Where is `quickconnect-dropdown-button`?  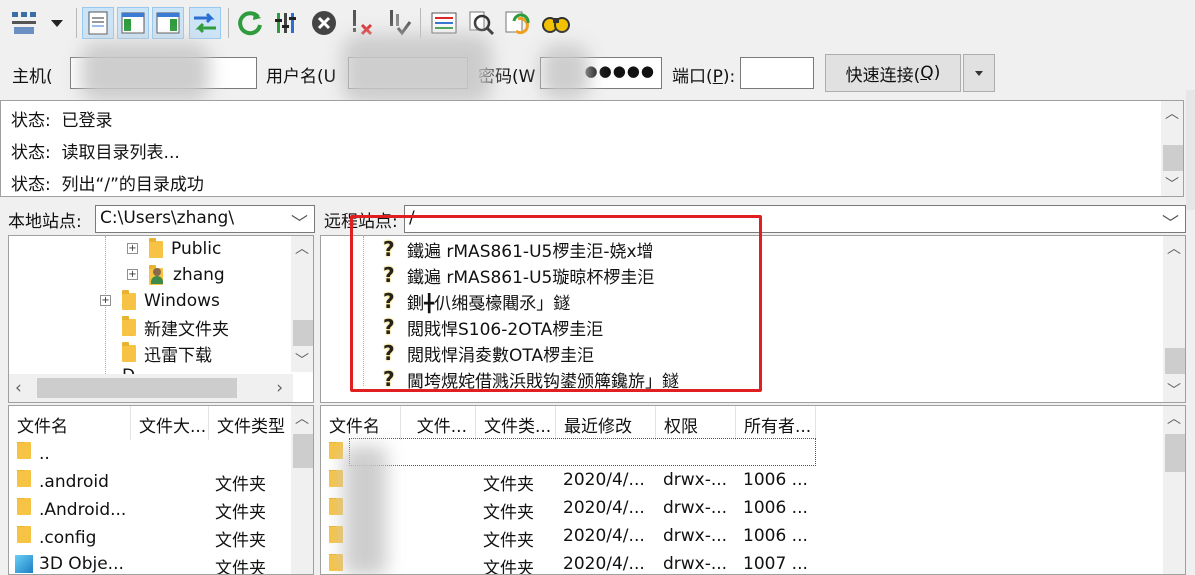 quickconnect-dropdown-button is located at coordinates (979, 73).